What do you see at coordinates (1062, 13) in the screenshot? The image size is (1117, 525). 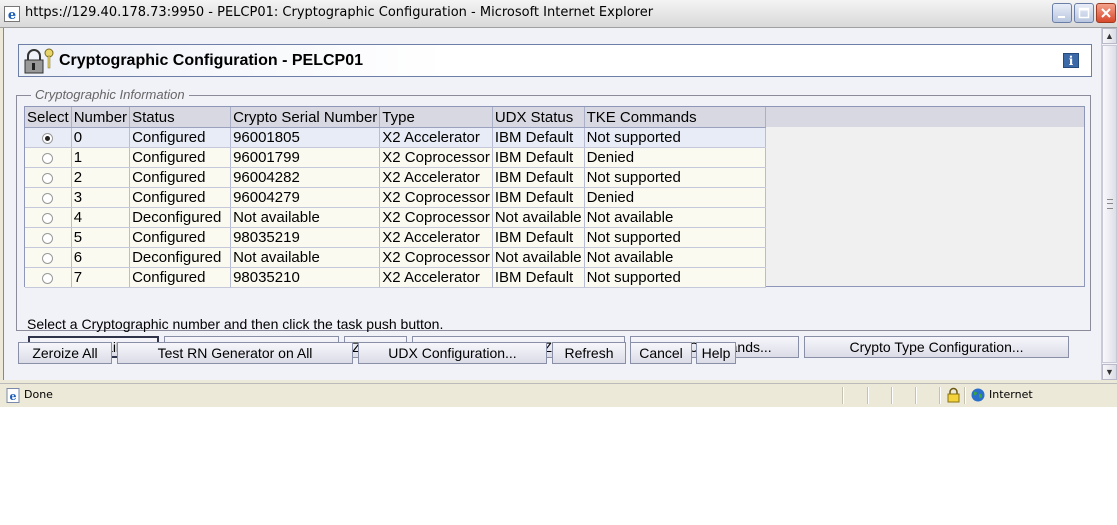 I see `minimize-button` at bounding box center [1062, 13].